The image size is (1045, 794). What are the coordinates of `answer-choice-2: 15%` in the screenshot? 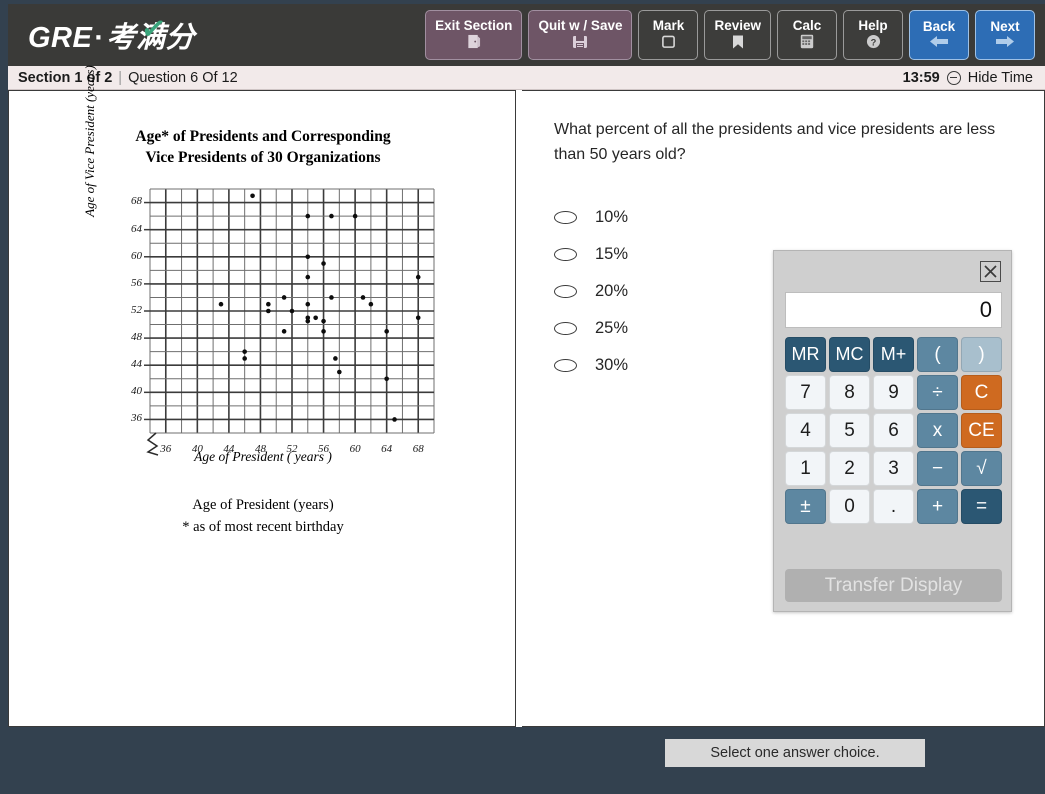 It's located at (591, 254).